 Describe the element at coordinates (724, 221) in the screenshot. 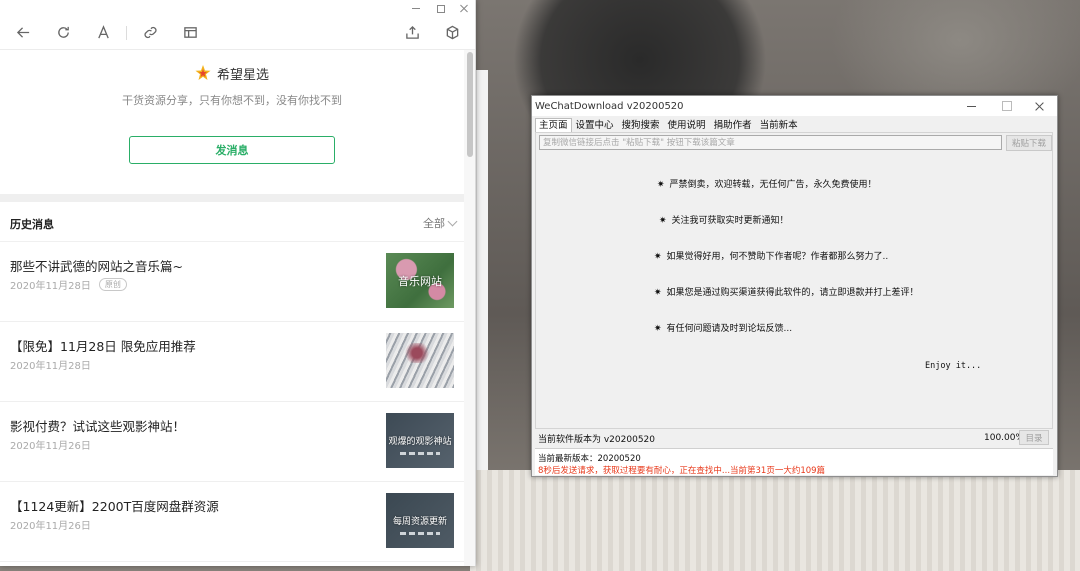

I see `notice-line: ✷ 关注我可获取实时更新通知！` at that location.